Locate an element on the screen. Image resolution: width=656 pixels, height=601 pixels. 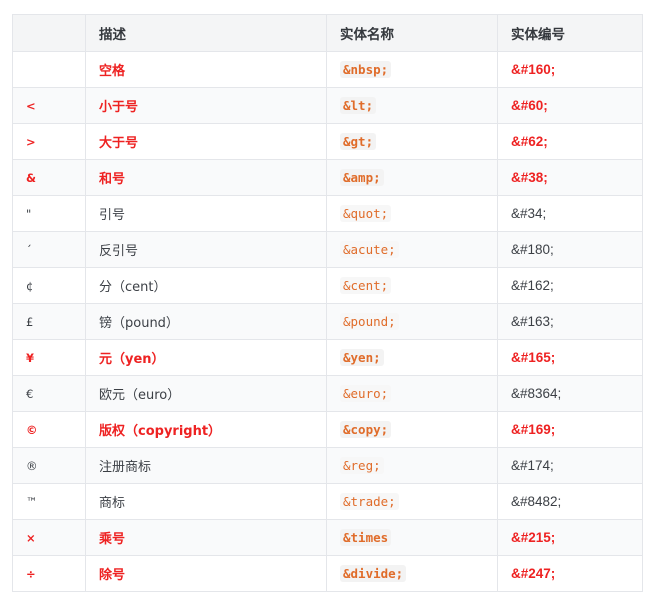
entity-name-code: &trade; is located at coordinates (369, 501).